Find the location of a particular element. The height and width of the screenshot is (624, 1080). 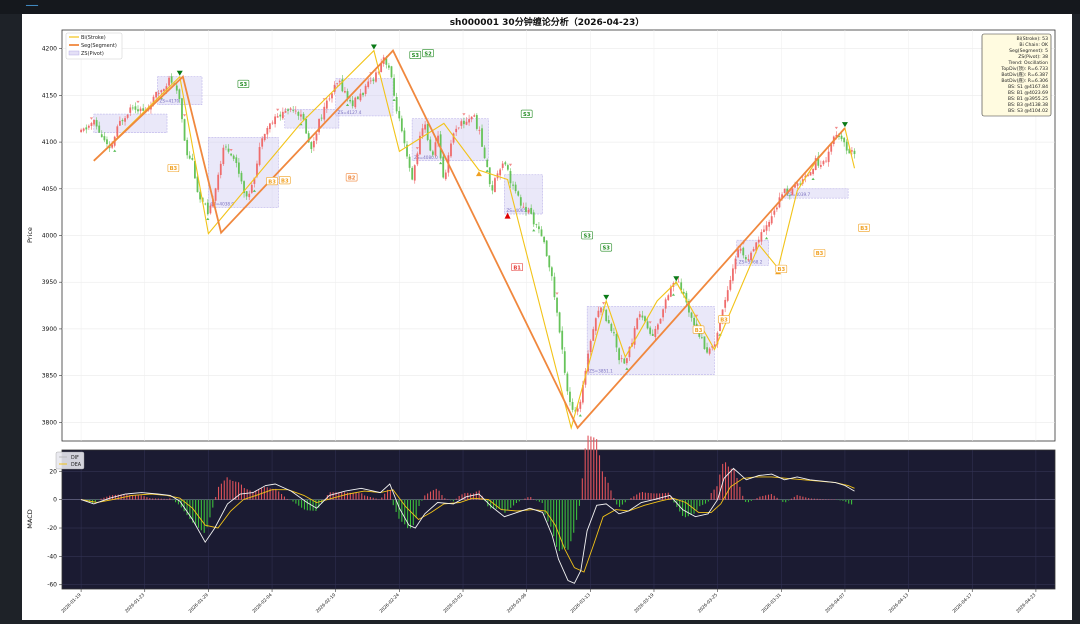

macd-y-tick-label: -60 is located at coordinates (52, 585).